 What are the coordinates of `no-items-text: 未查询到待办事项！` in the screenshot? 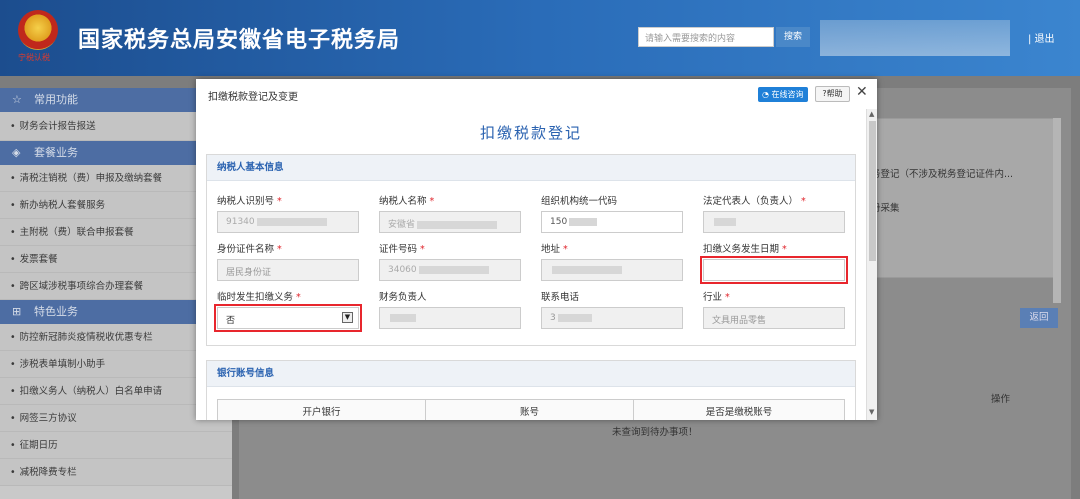 It's located at (655, 432).